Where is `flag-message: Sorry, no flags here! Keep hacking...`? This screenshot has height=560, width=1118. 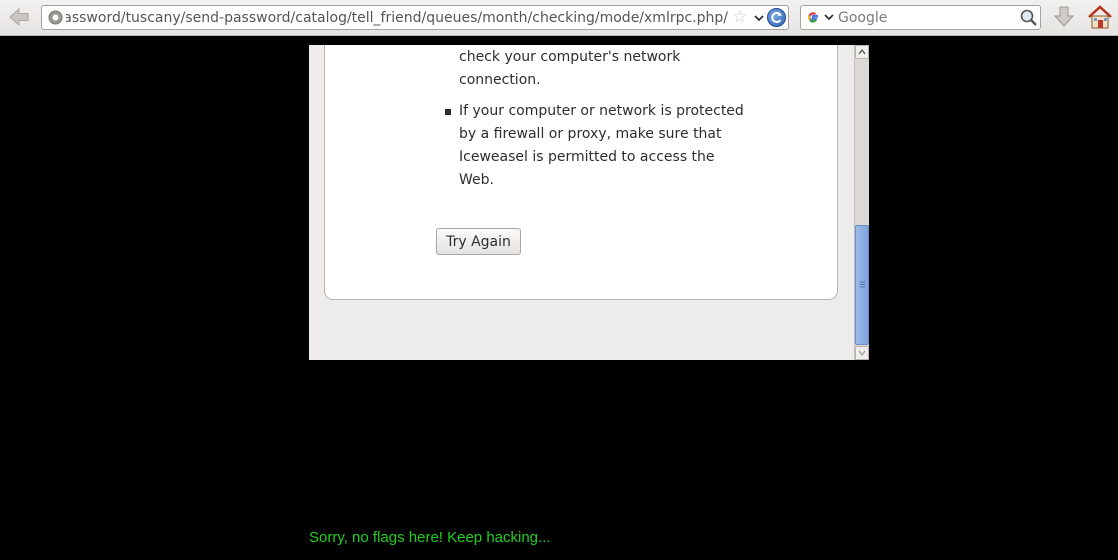 flag-message: Sorry, no flags here! Keep hacking... is located at coordinates (430, 537).